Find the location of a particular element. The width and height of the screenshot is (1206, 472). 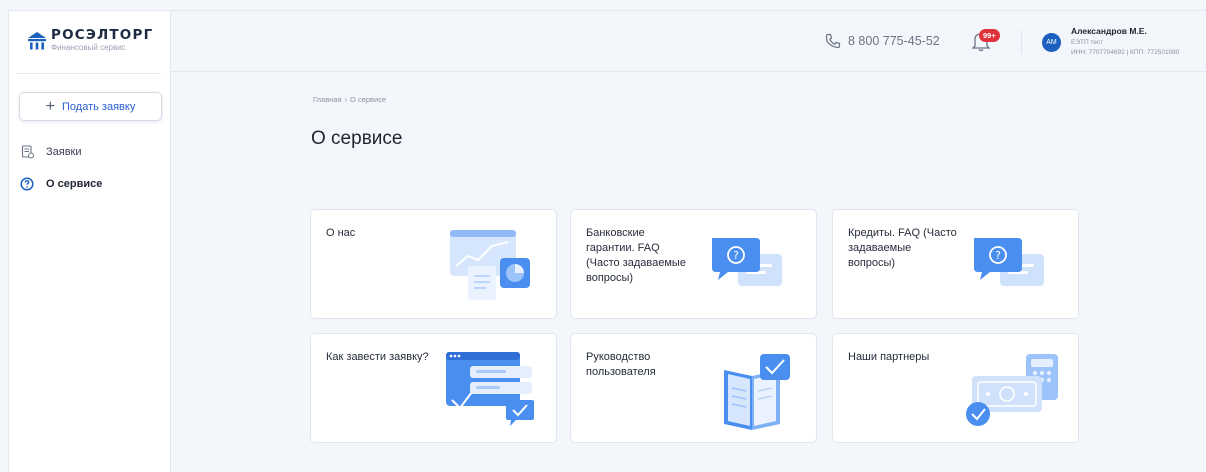

notification-badge: 99+ is located at coordinates (989, 35).